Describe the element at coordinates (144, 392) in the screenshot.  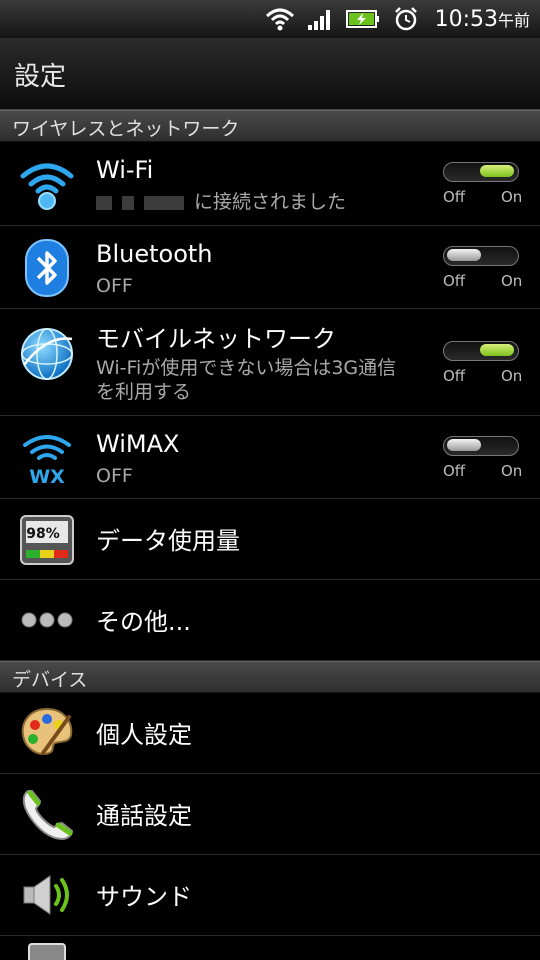
I see `mobile-network-desc-line2: を利用する` at that location.